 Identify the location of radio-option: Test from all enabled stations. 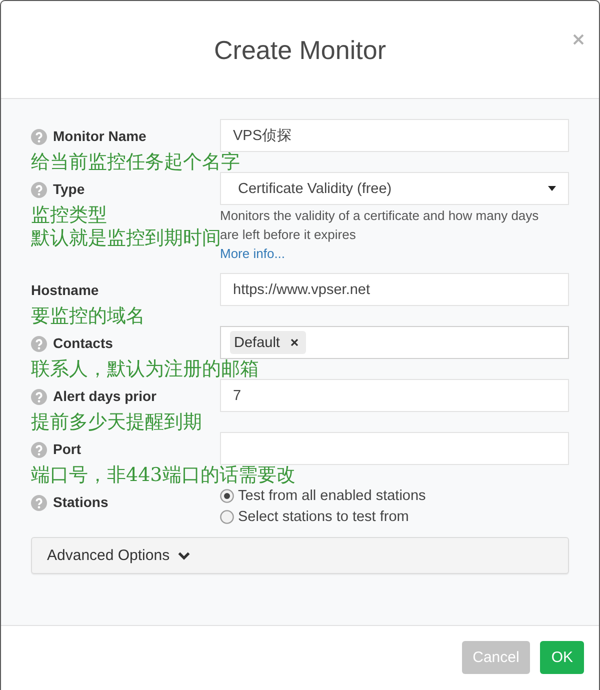
(394, 495).